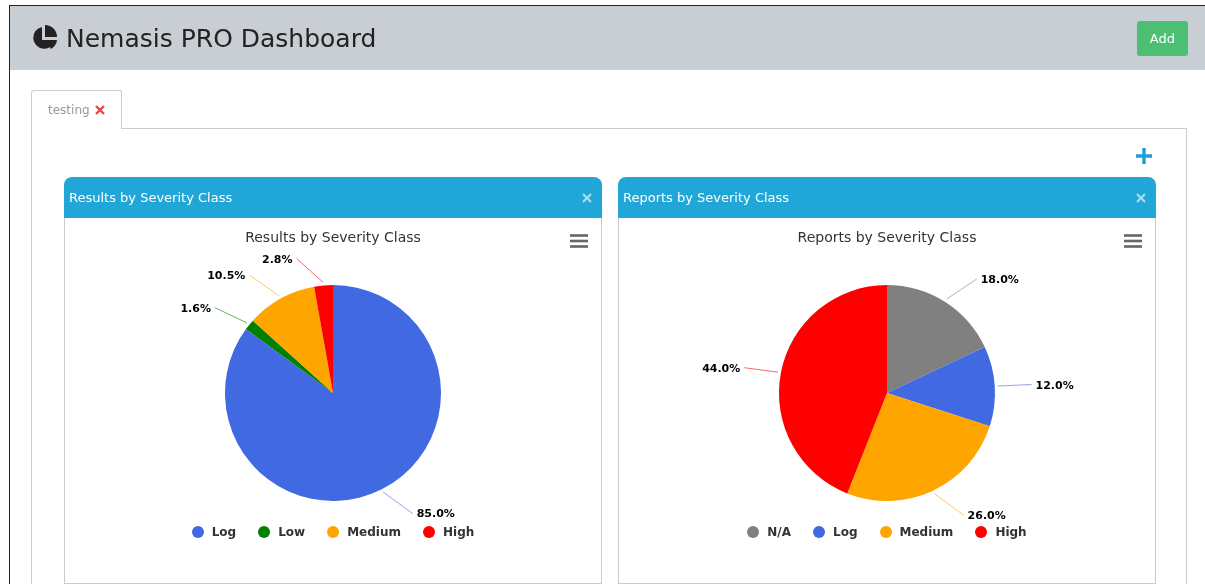 This screenshot has width=1205, height=584. Describe the element at coordinates (1054, 385) in the screenshot. I see `data-label: 12.0%` at that location.